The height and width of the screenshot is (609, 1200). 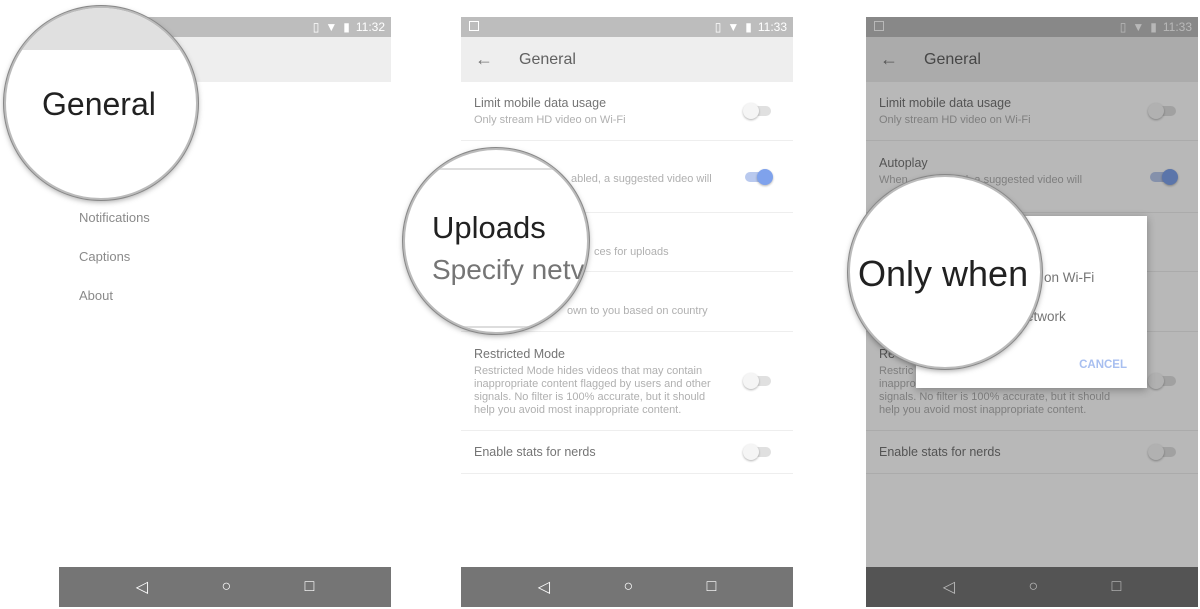 I want to click on menu-item-general: General, so click(x=99, y=104).